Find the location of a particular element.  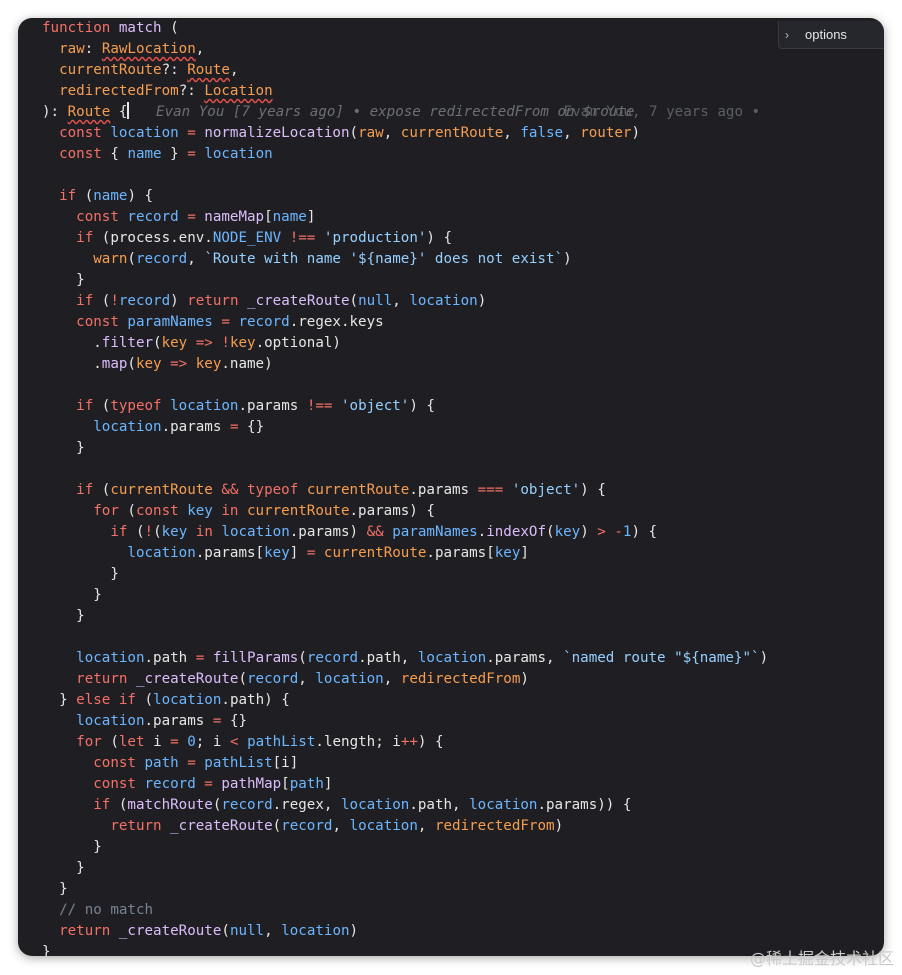

code-token: Route is located at coordinates (89, 112).